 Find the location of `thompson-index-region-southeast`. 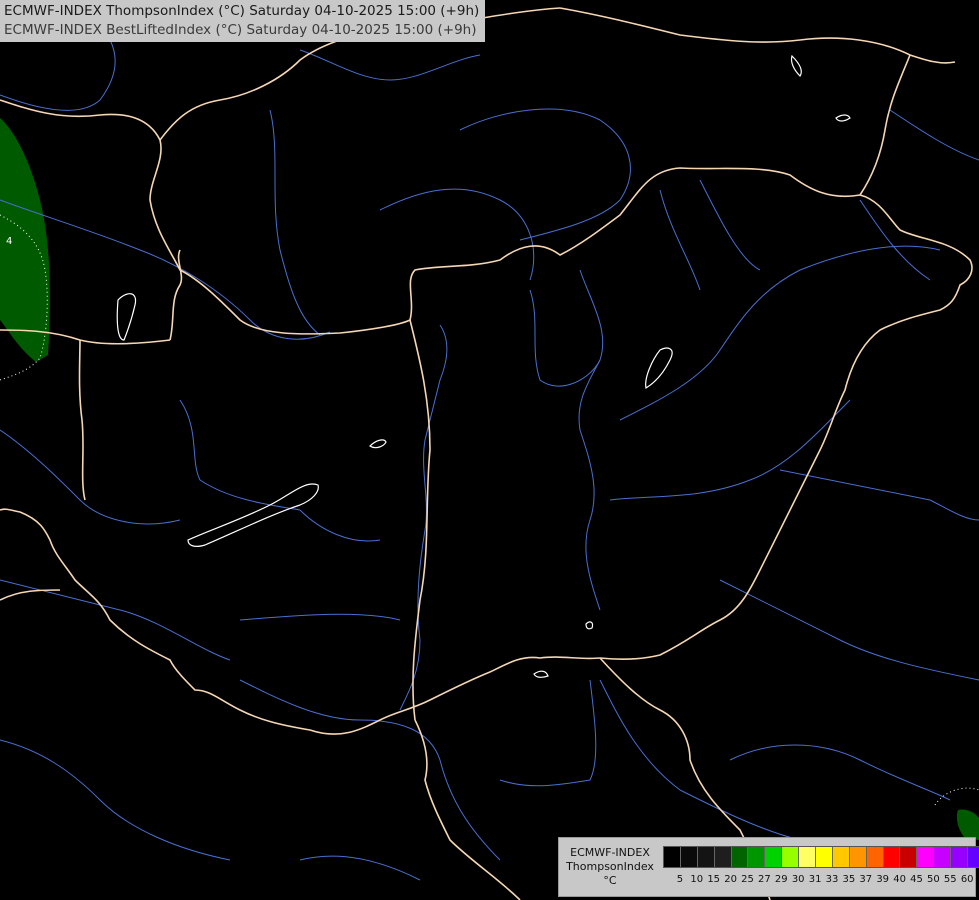

thompson-index-region-southeast is located at coordinates (967, 824).